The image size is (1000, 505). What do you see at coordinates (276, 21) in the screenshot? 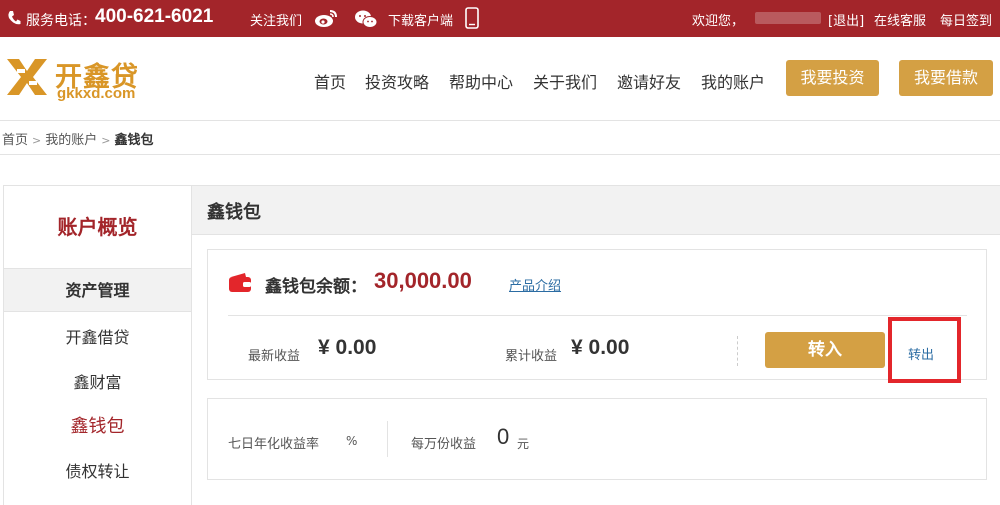
I see `follow-us-label: 关注我们` at bounding box center [276, 21].